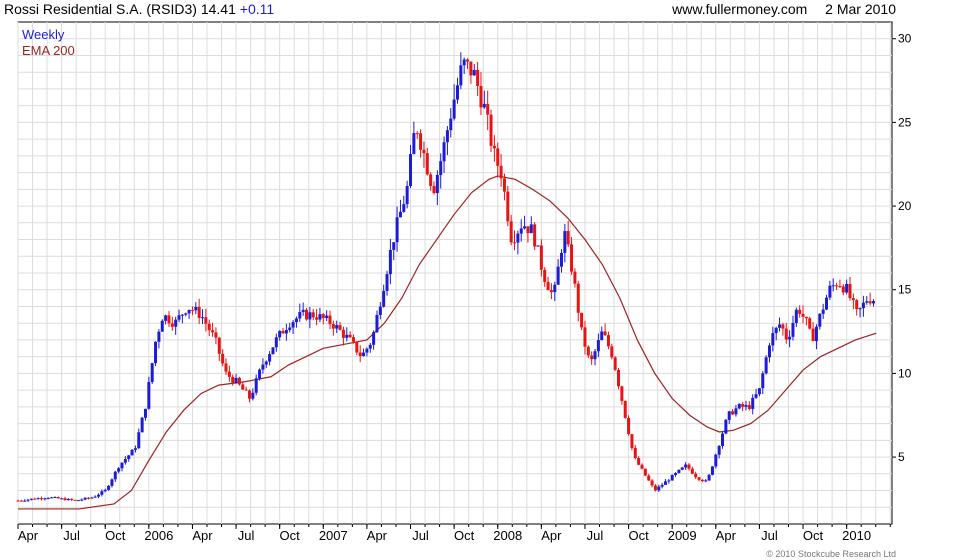 The height and width of the screenshot is (560, 980). What do you see at coordinates (905, 39) in the screenshot?
I see `y-tick-label: 30` at bounding box center [905, 39].